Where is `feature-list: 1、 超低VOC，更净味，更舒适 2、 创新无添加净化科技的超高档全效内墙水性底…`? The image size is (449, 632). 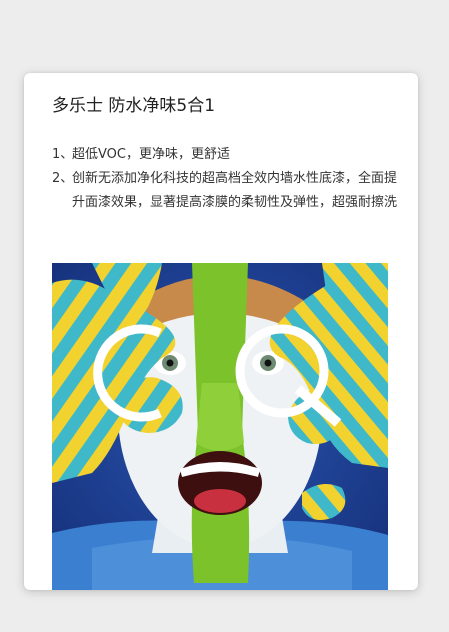
feature-list: 1、 超低VOC，更净味，更舒适 2、 创新无添加净化科技的超高档全效内墙水性底… is located at coordinates (227, 179).